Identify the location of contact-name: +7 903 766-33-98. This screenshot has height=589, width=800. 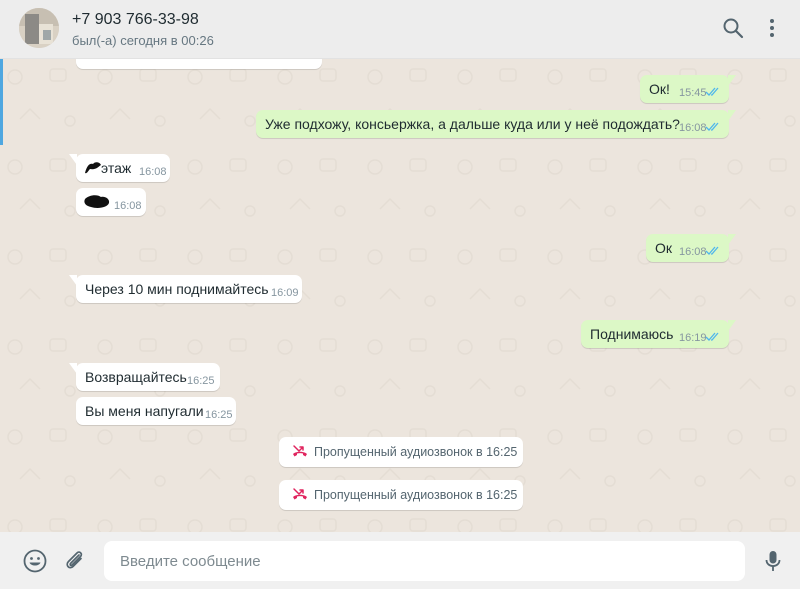
(135, 20).